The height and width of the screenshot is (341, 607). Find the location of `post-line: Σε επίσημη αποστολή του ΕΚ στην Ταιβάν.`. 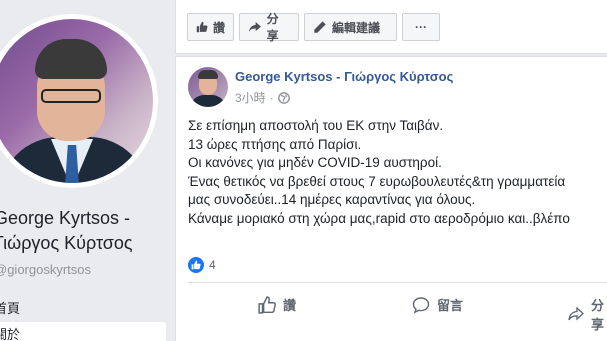

post-line: Σε επίσημη αποστολή του ΕΚ στην Ταιβάν. is located at coordinates (316, 125).